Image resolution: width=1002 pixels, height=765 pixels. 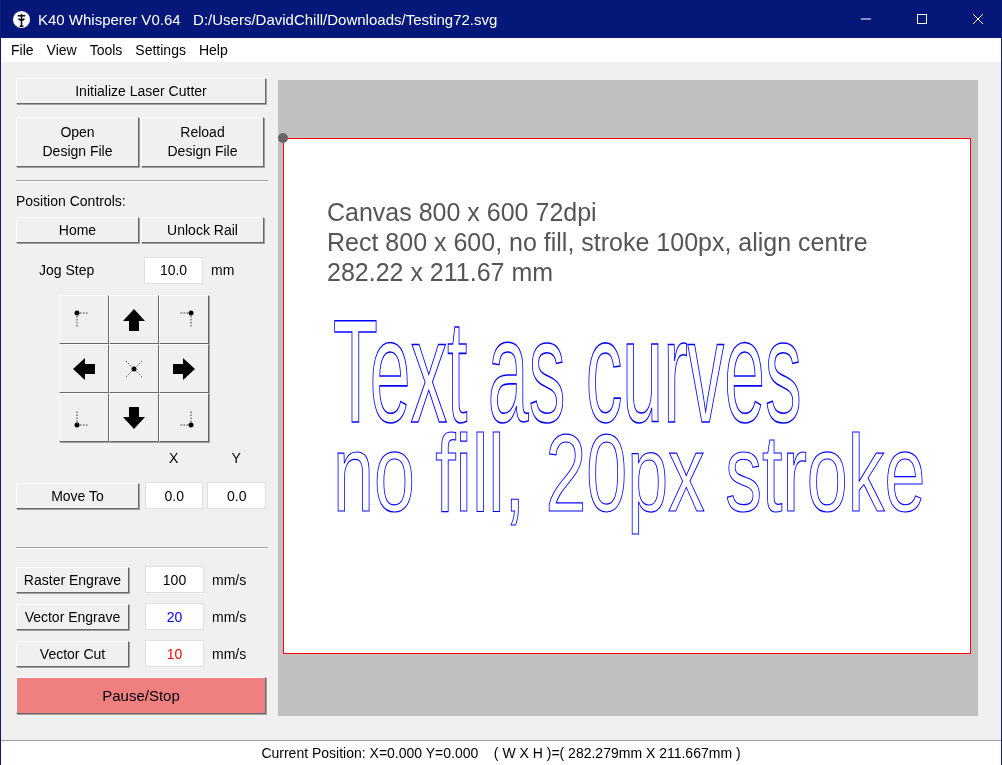 What do you see at coordinates (141, 91) in the screenshot?
I see `initialize-button: Initialize Laser Cutter` at bounding box center [141, 91].